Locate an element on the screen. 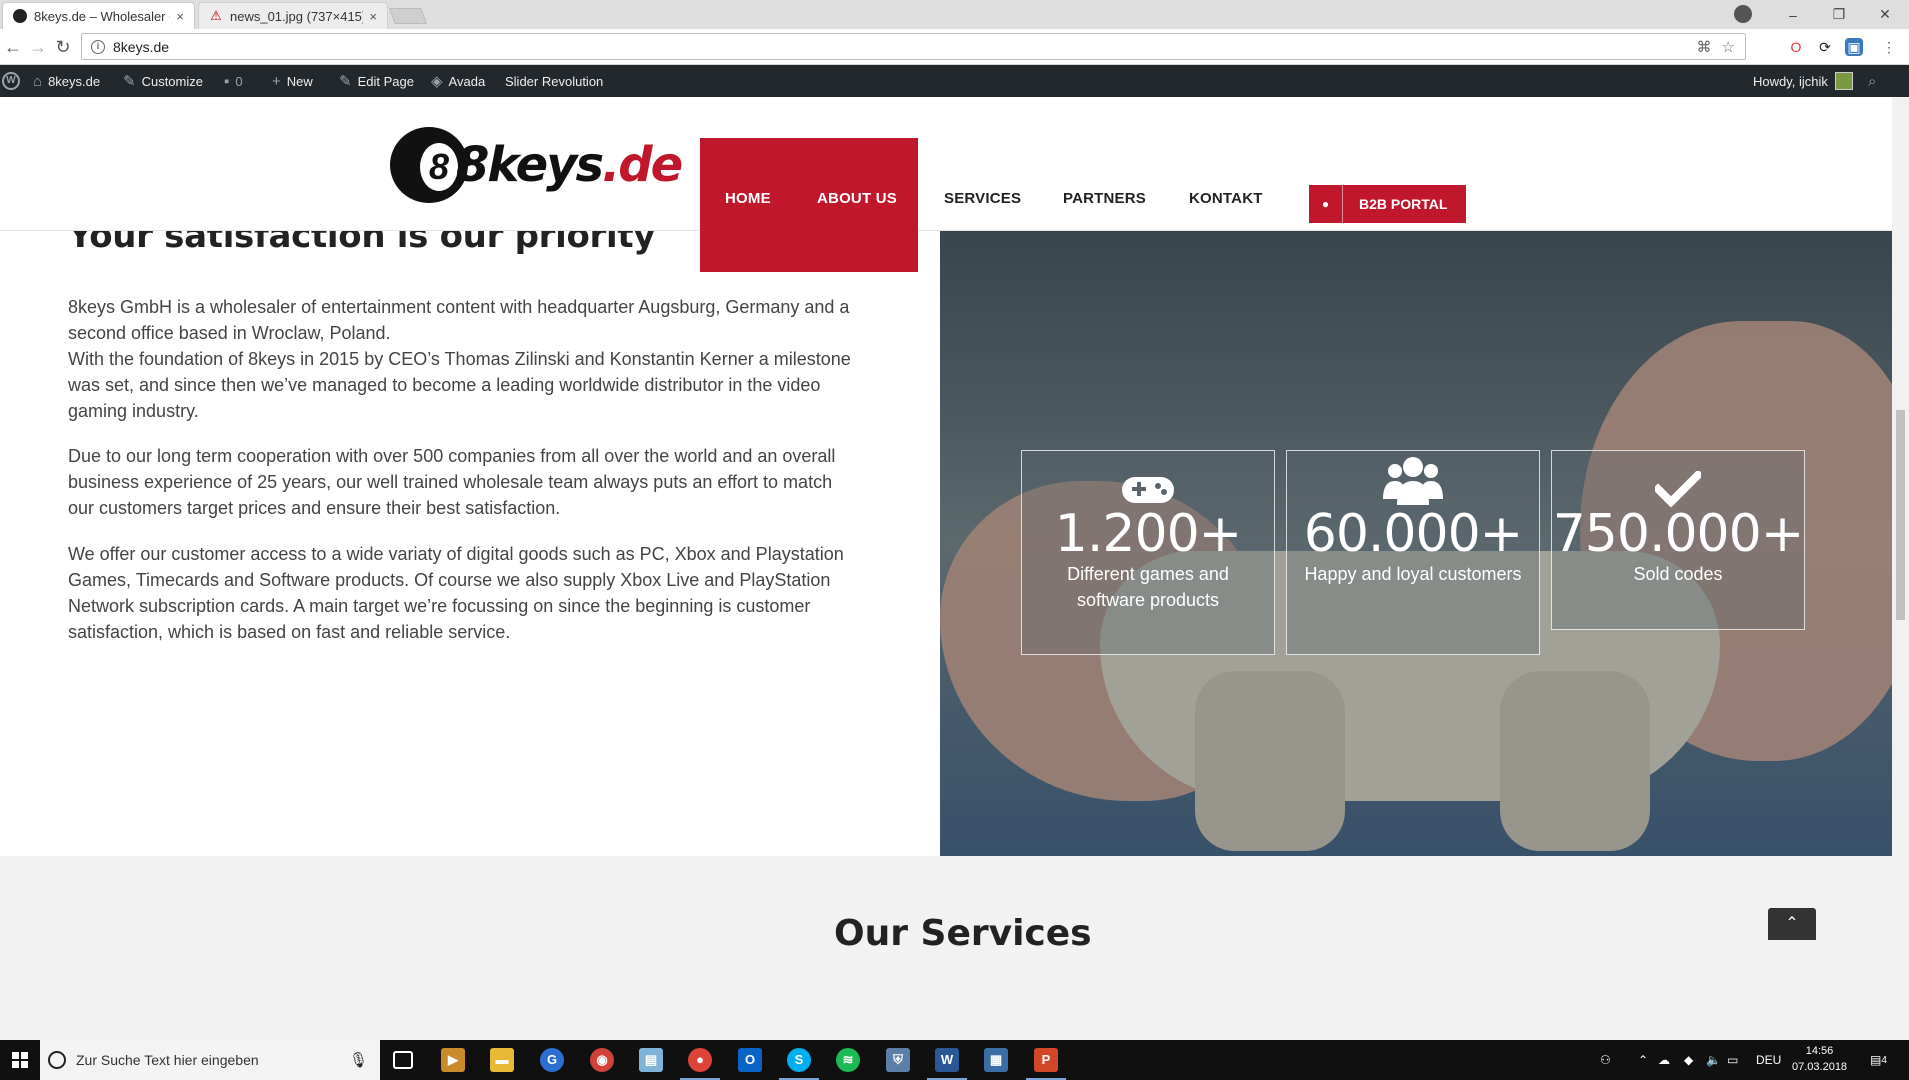 This screenshot has height=1080, width=1909. chrome-icon: ● is located at coordinates (700, 1064).